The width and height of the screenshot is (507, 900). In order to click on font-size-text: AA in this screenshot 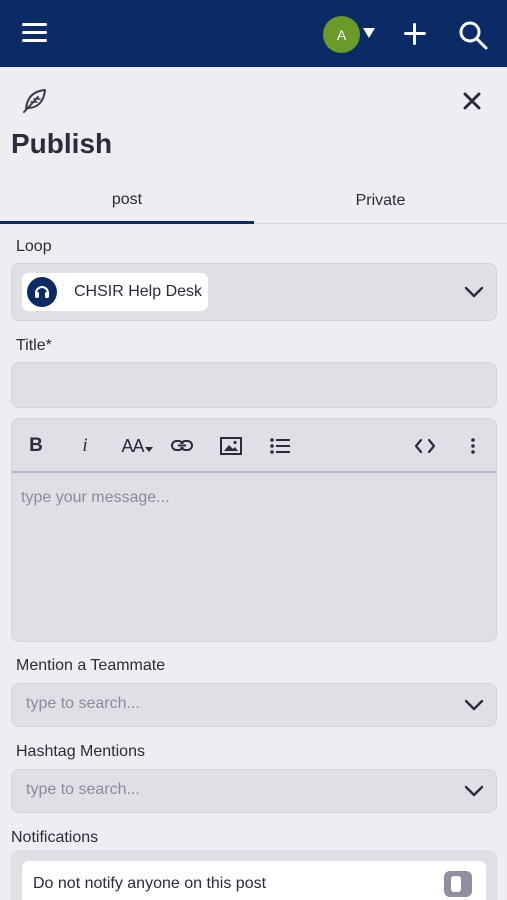, I will do `click(132, 445)`.